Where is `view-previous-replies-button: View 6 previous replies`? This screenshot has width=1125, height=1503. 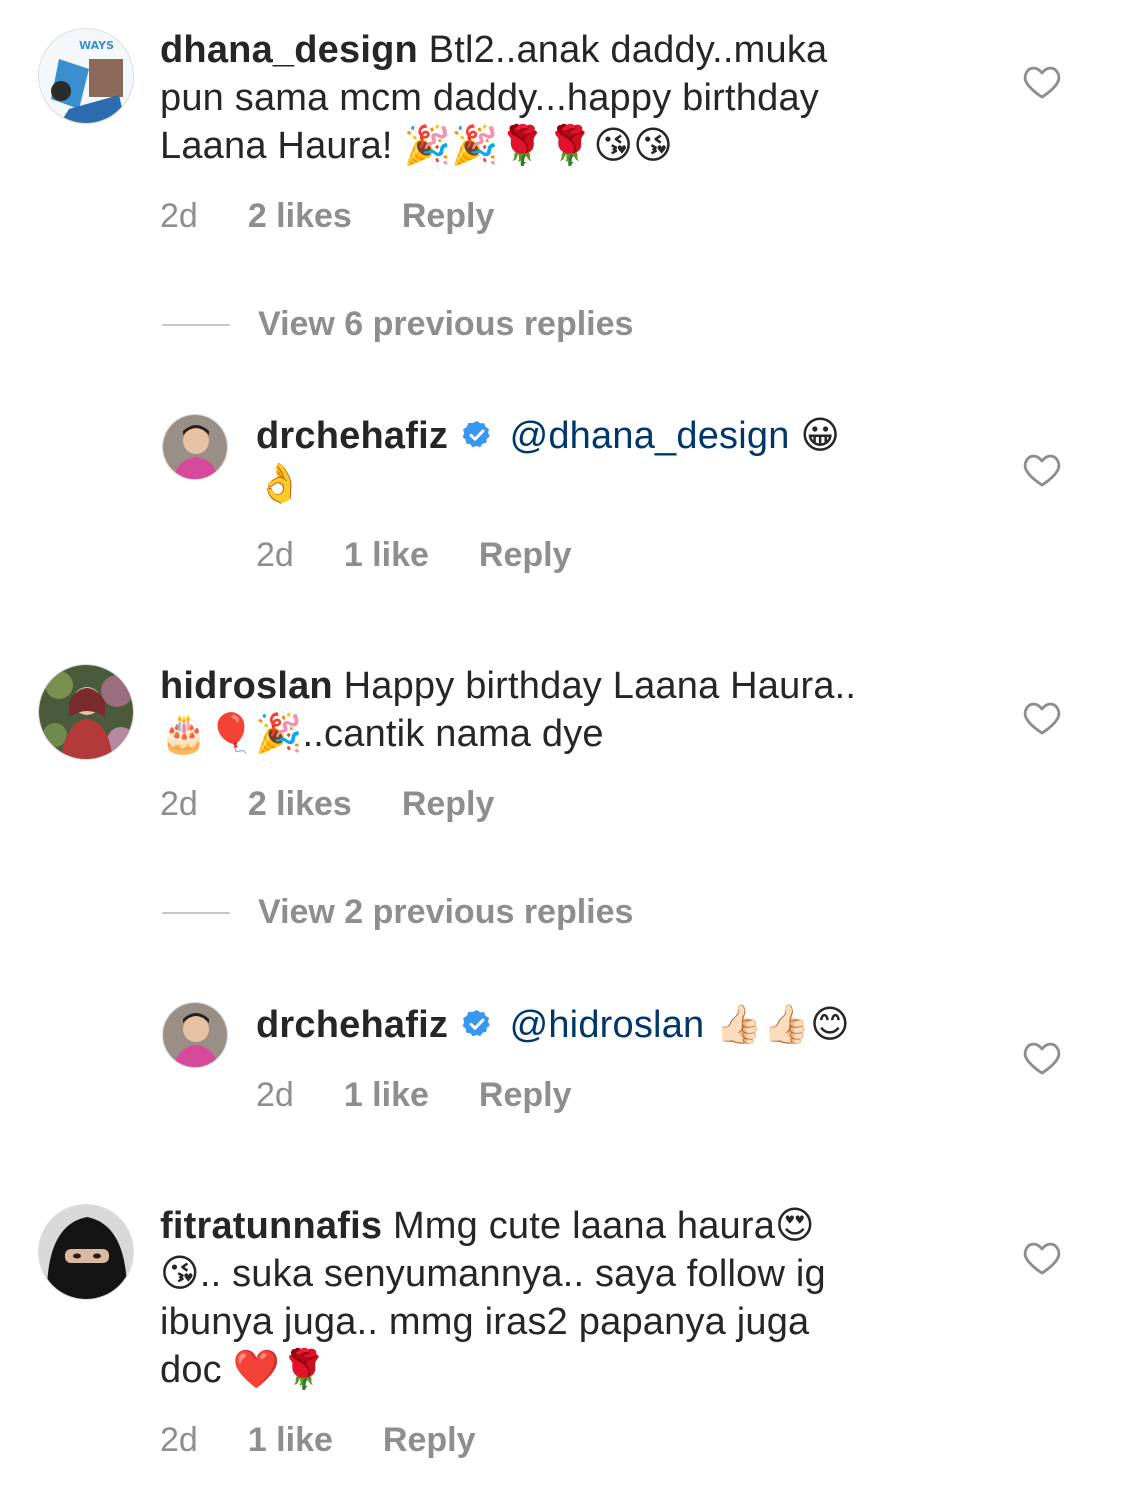
view-previous-replies-button: View 6 previous replies is located at coordinates (397, 324).